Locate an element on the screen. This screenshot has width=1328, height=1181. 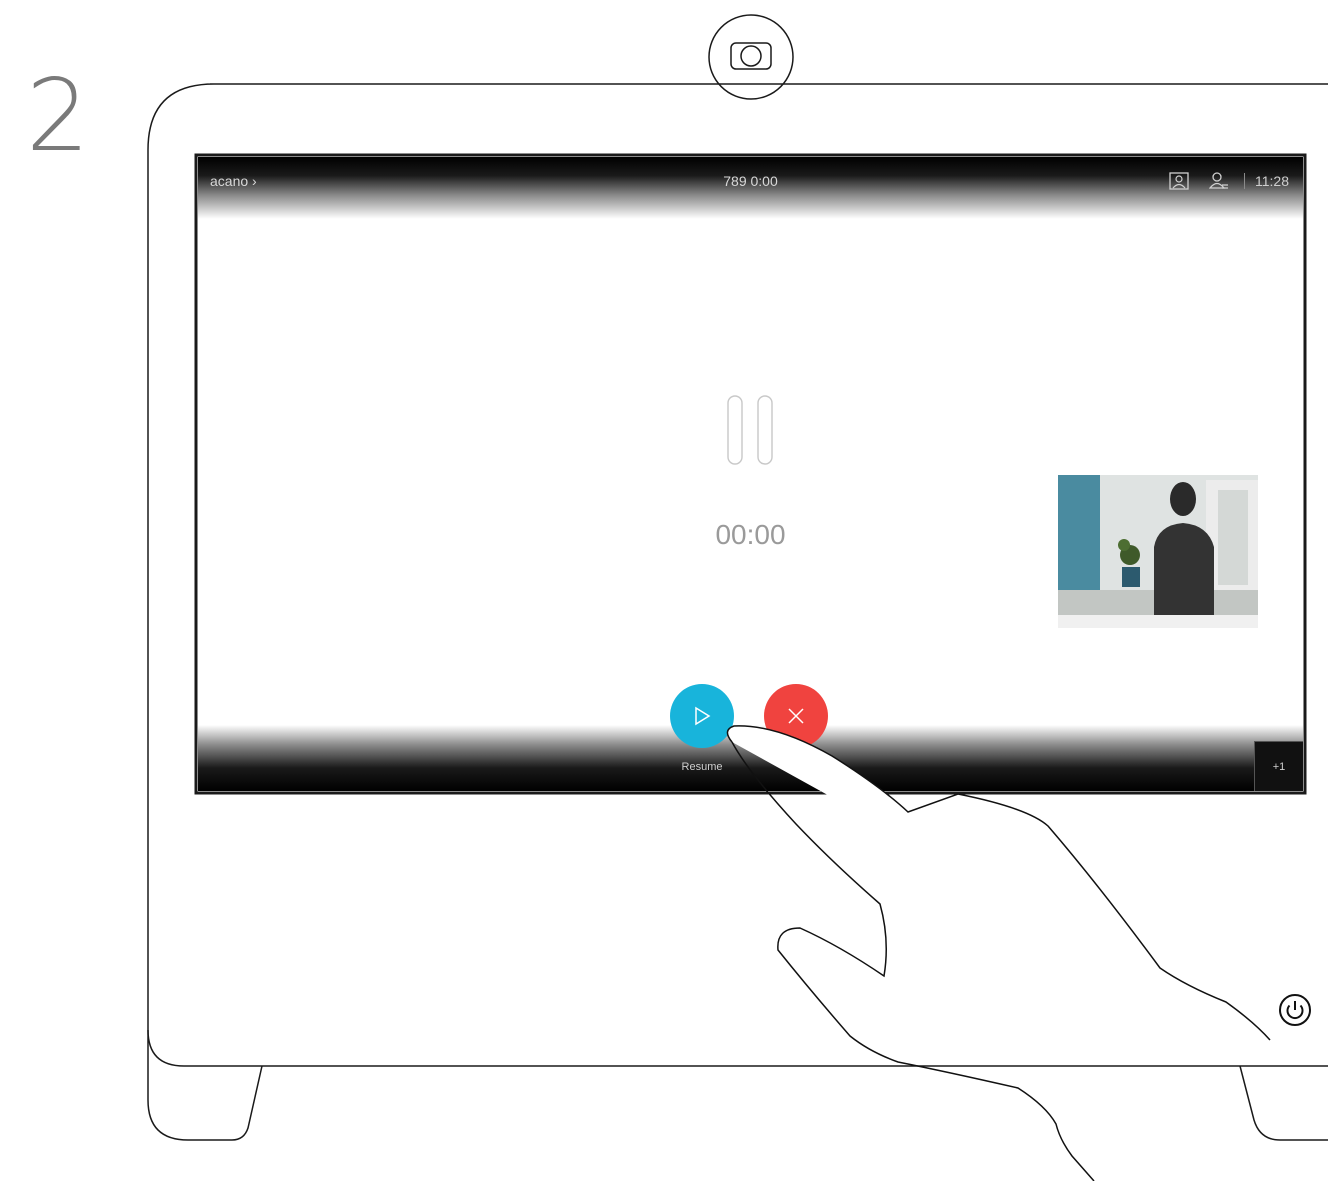
close-icon is located at coordinates (796, 716).